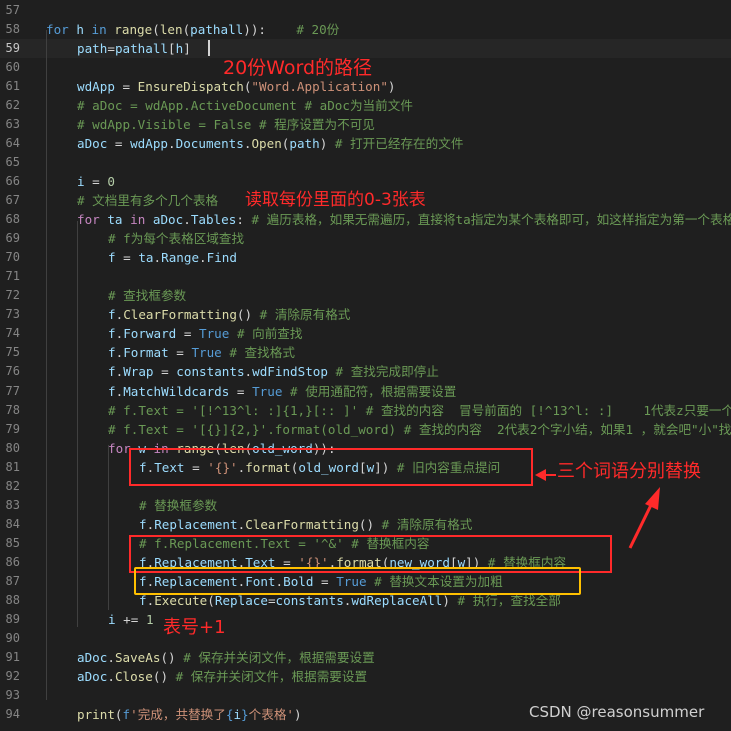  Describe the element at coordinates (226, 124) in the screenshot. I see `code-text: # wdApp.Visible = False # 程序设置为不可见` at that location.